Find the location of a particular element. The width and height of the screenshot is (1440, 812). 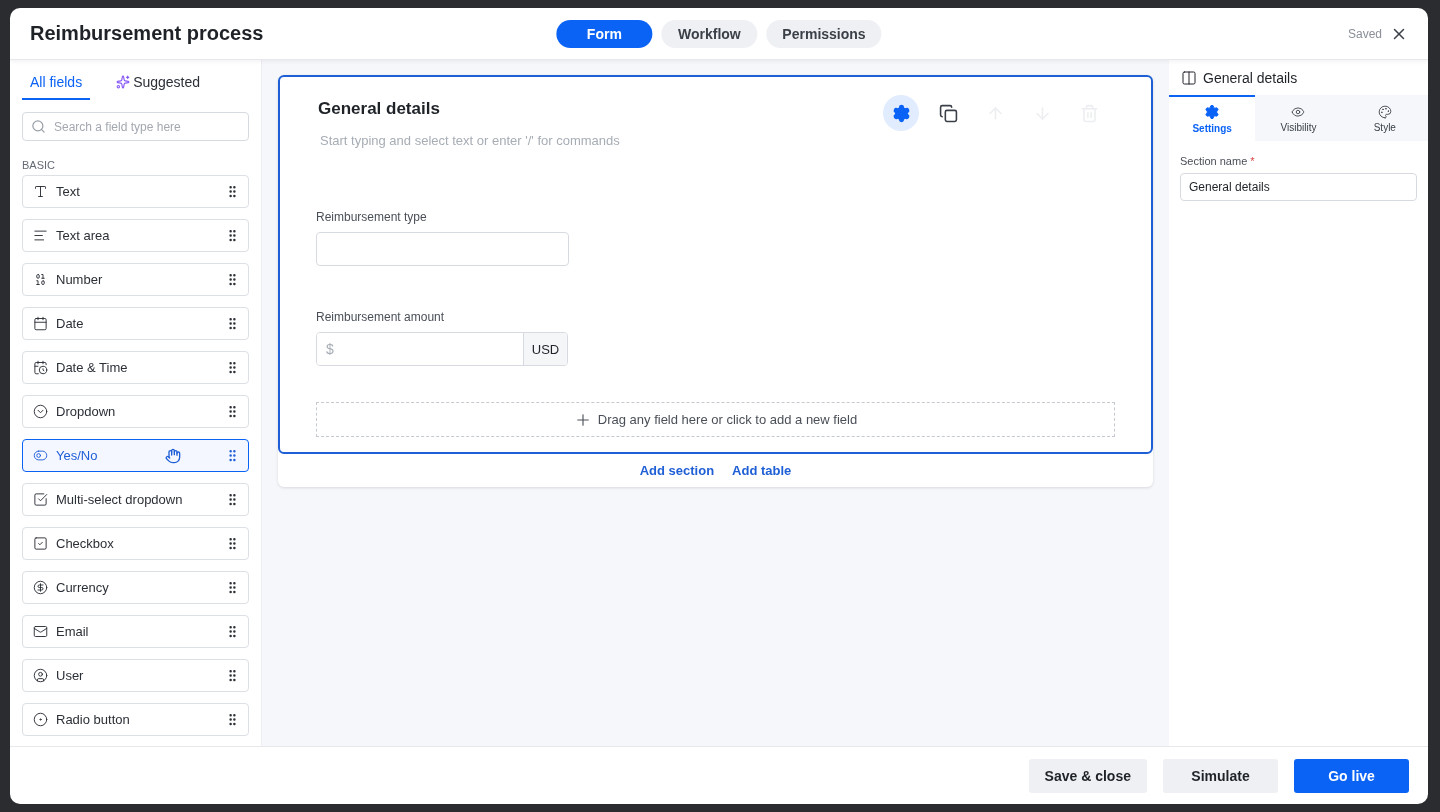

field-label: Reimbursement type is located at coordinates (372, 217).